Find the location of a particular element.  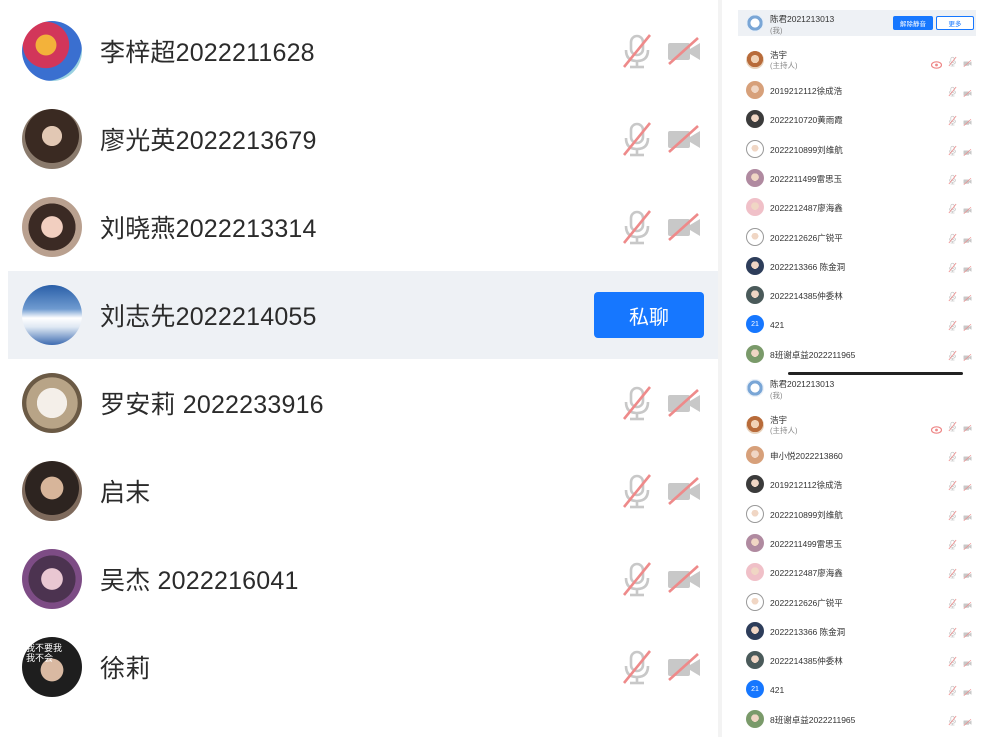

self-row: 陈君2021213013 (我) is located at coordinates (857, 388).